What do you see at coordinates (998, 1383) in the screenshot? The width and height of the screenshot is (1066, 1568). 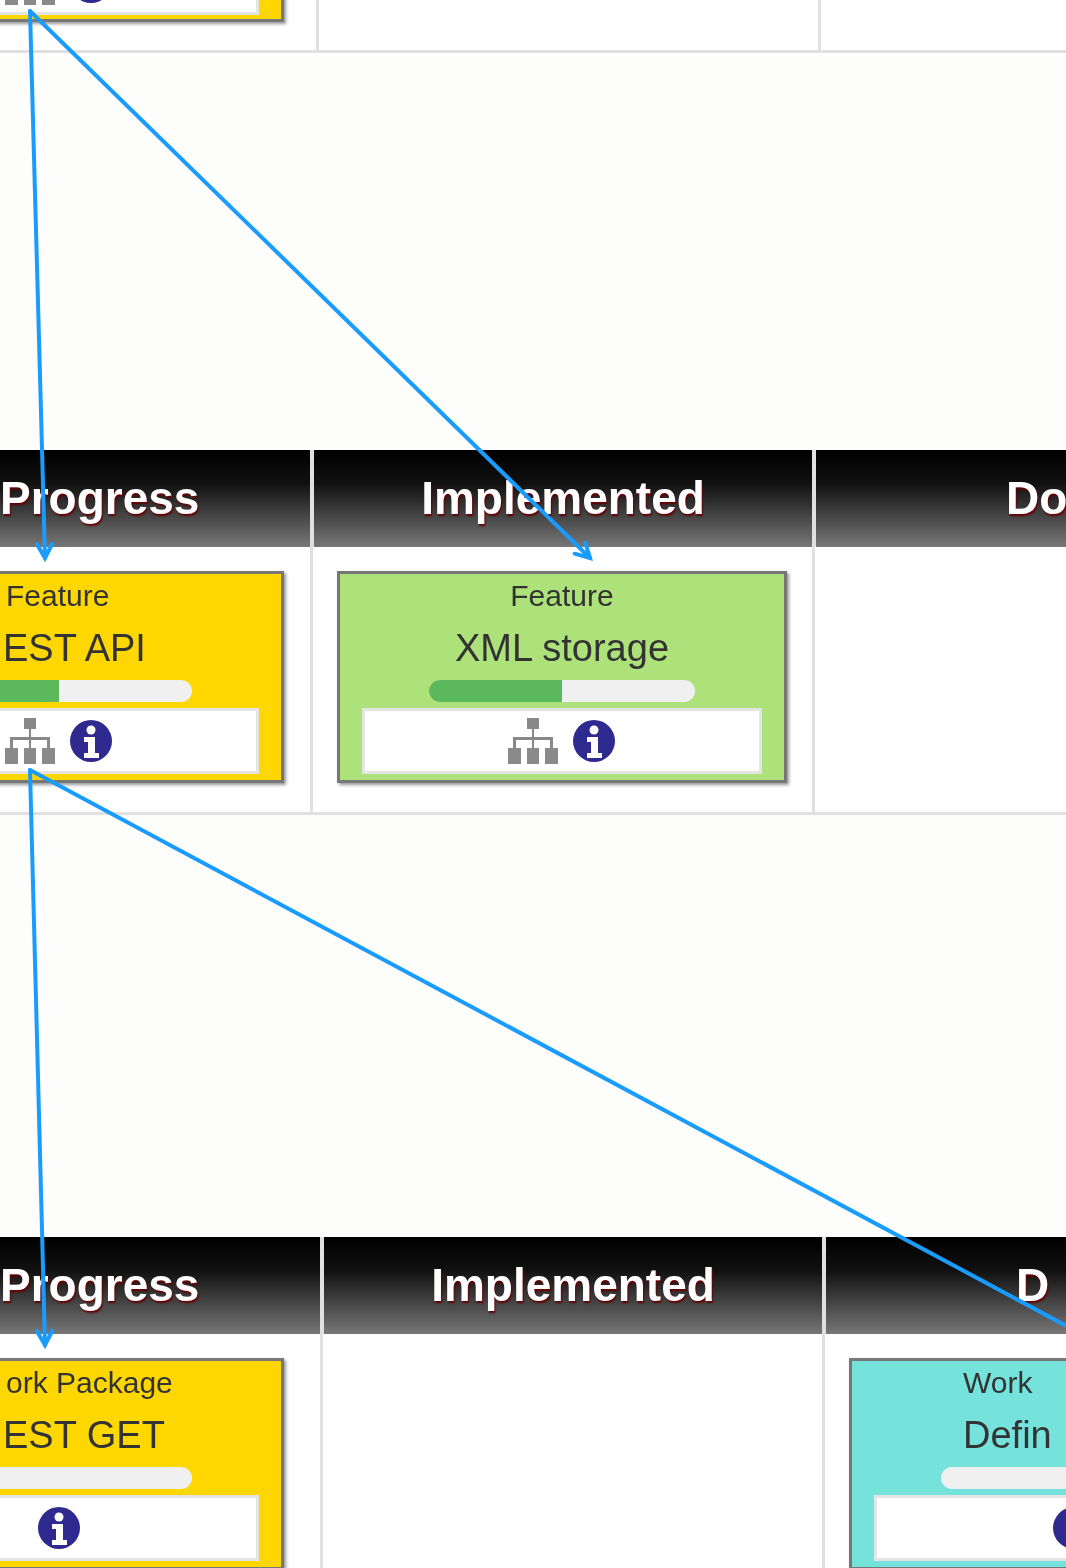 I see `card-type-label: Work` at bounding box center [998, 1383].